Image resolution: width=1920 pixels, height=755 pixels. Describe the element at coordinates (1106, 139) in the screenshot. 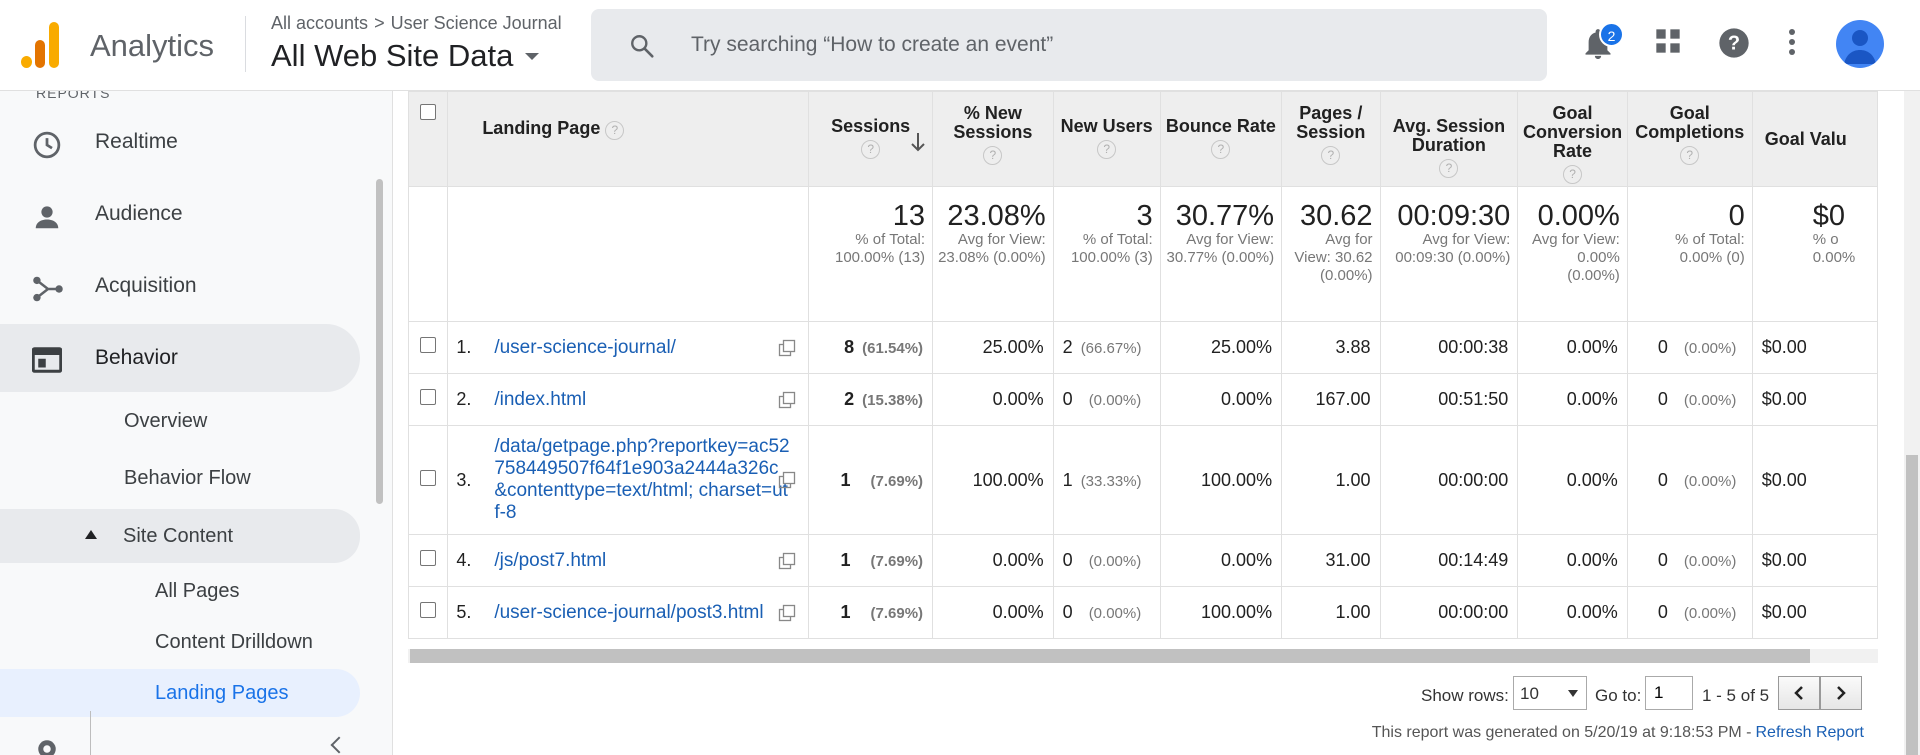

I see `header-new-users: New Users?` at that location.